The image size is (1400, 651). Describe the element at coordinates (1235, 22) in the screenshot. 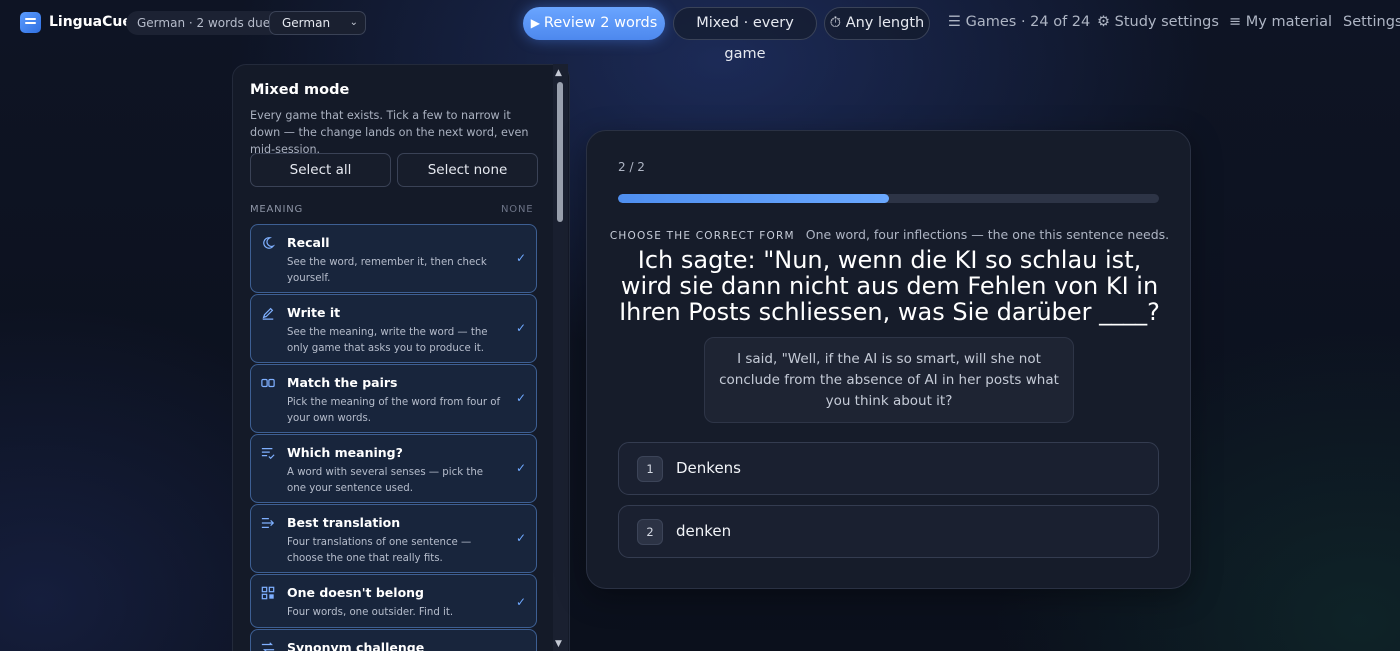

I see `material-icon: ≡` at that location.